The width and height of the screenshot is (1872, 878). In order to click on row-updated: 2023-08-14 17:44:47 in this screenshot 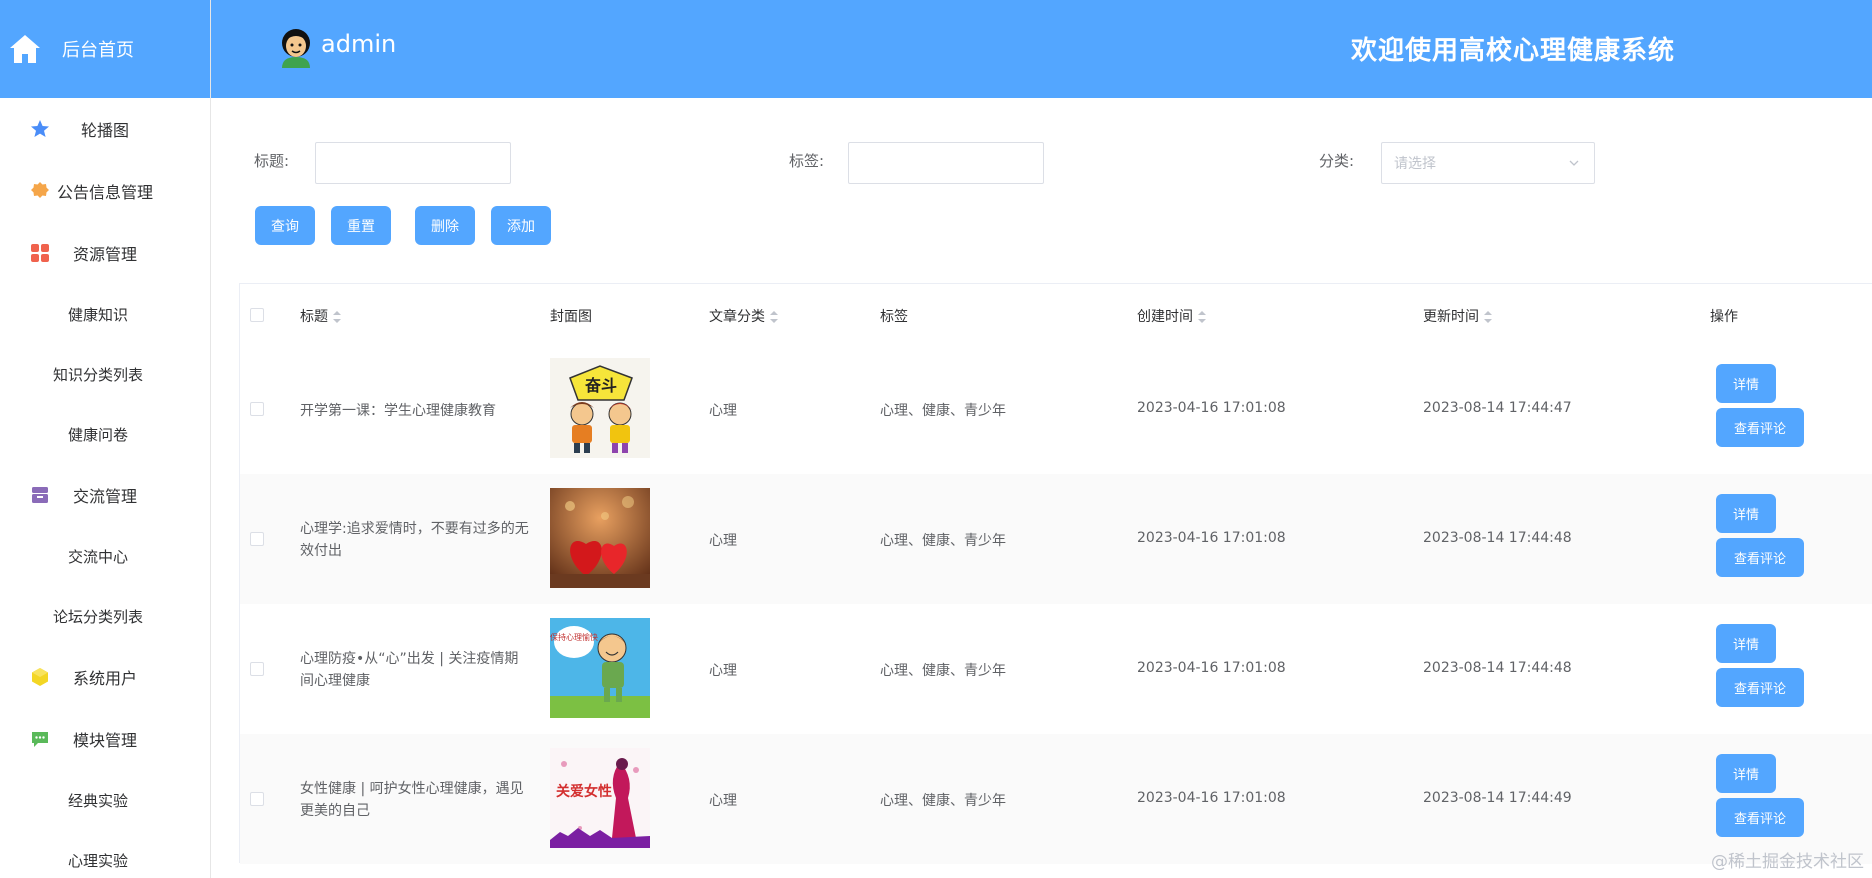, I will do `click(1497, 408)`.